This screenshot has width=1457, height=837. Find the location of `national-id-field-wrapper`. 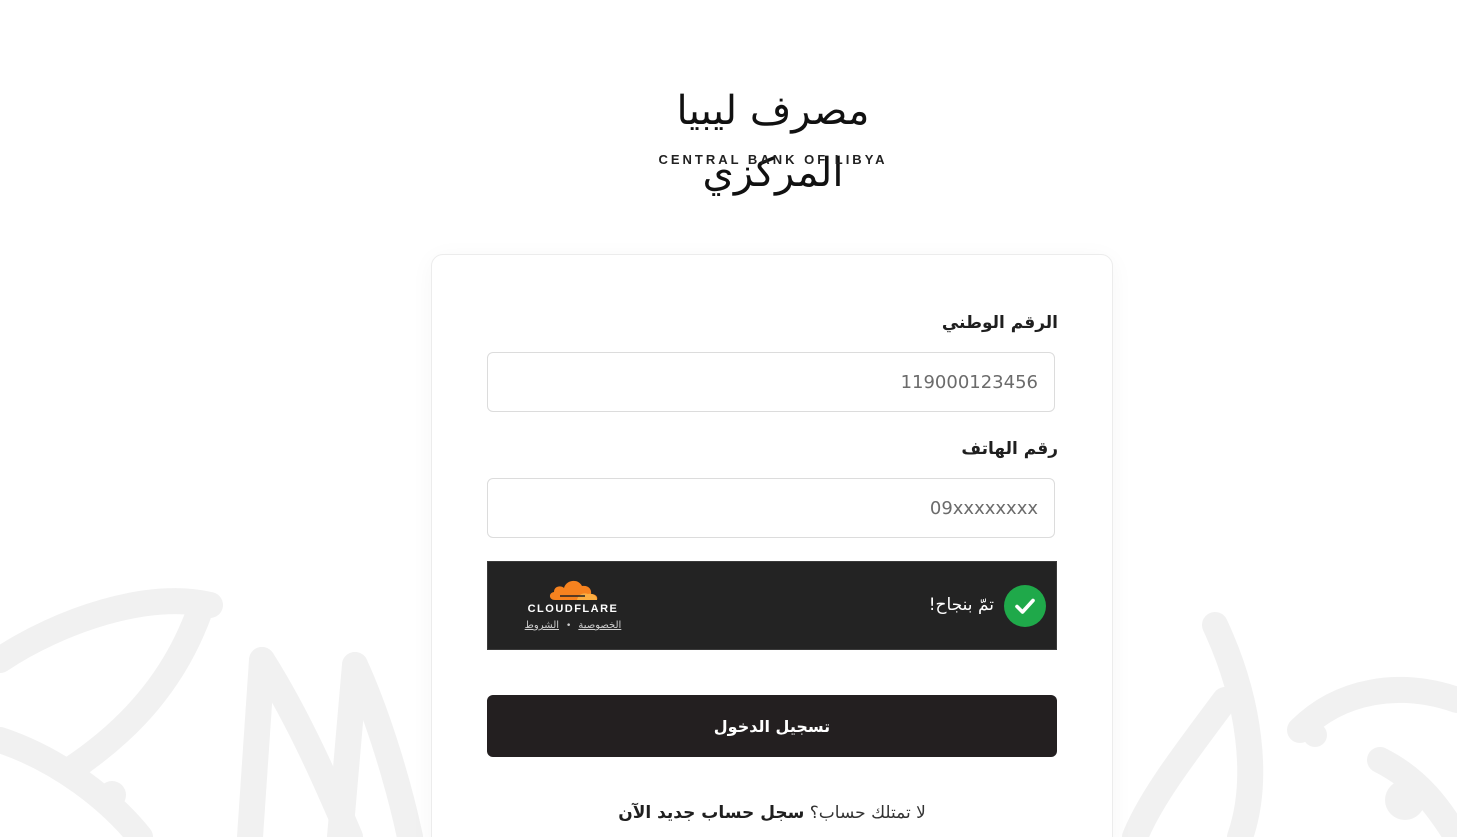

national-id-field-wrapper is located at coordinates (771, 382).